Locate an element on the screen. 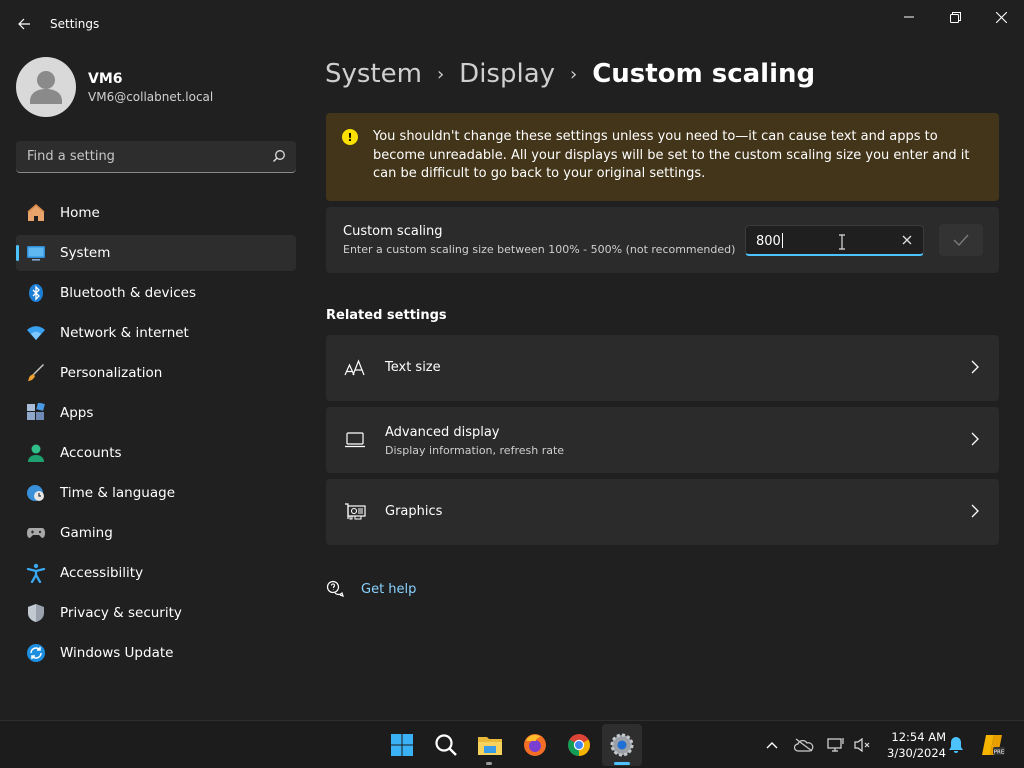  advanced-display-description: Display information, refresh rate is located at coordinates (475, 450).